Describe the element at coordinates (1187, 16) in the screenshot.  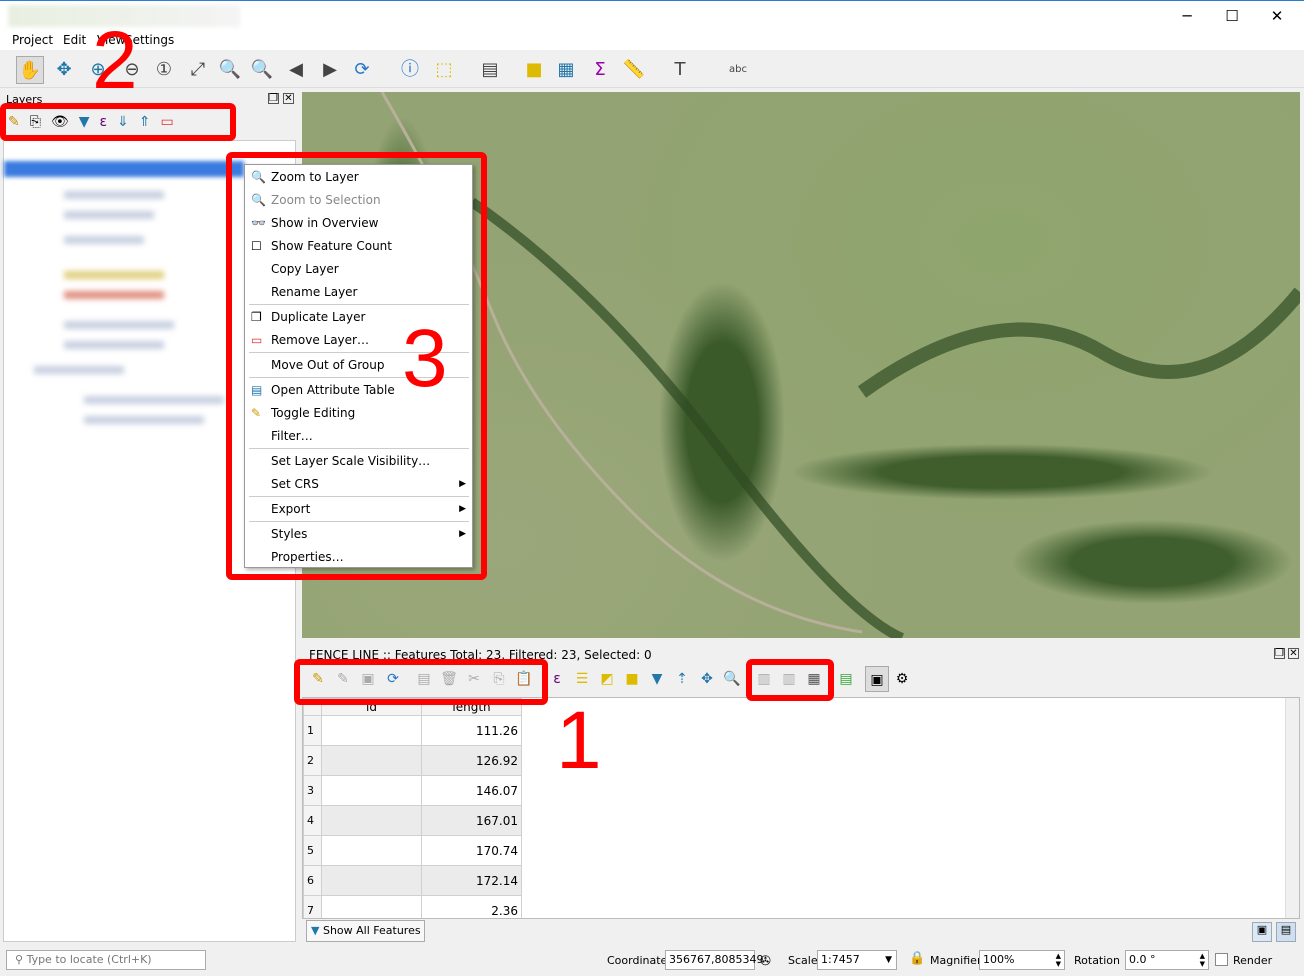
I see `minimize-button: ─` at that location.